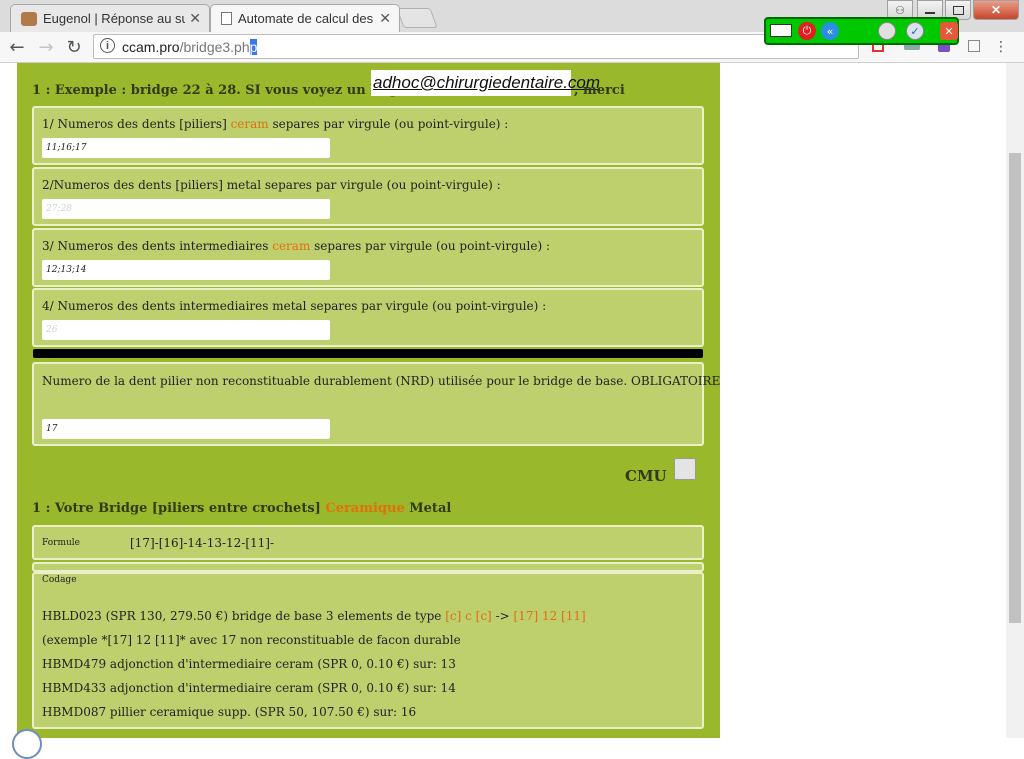  What do you see at coordinates (151, 47) in the screenshot?
I see `url-host: ccam.pro` at bounding box center [151, 47].